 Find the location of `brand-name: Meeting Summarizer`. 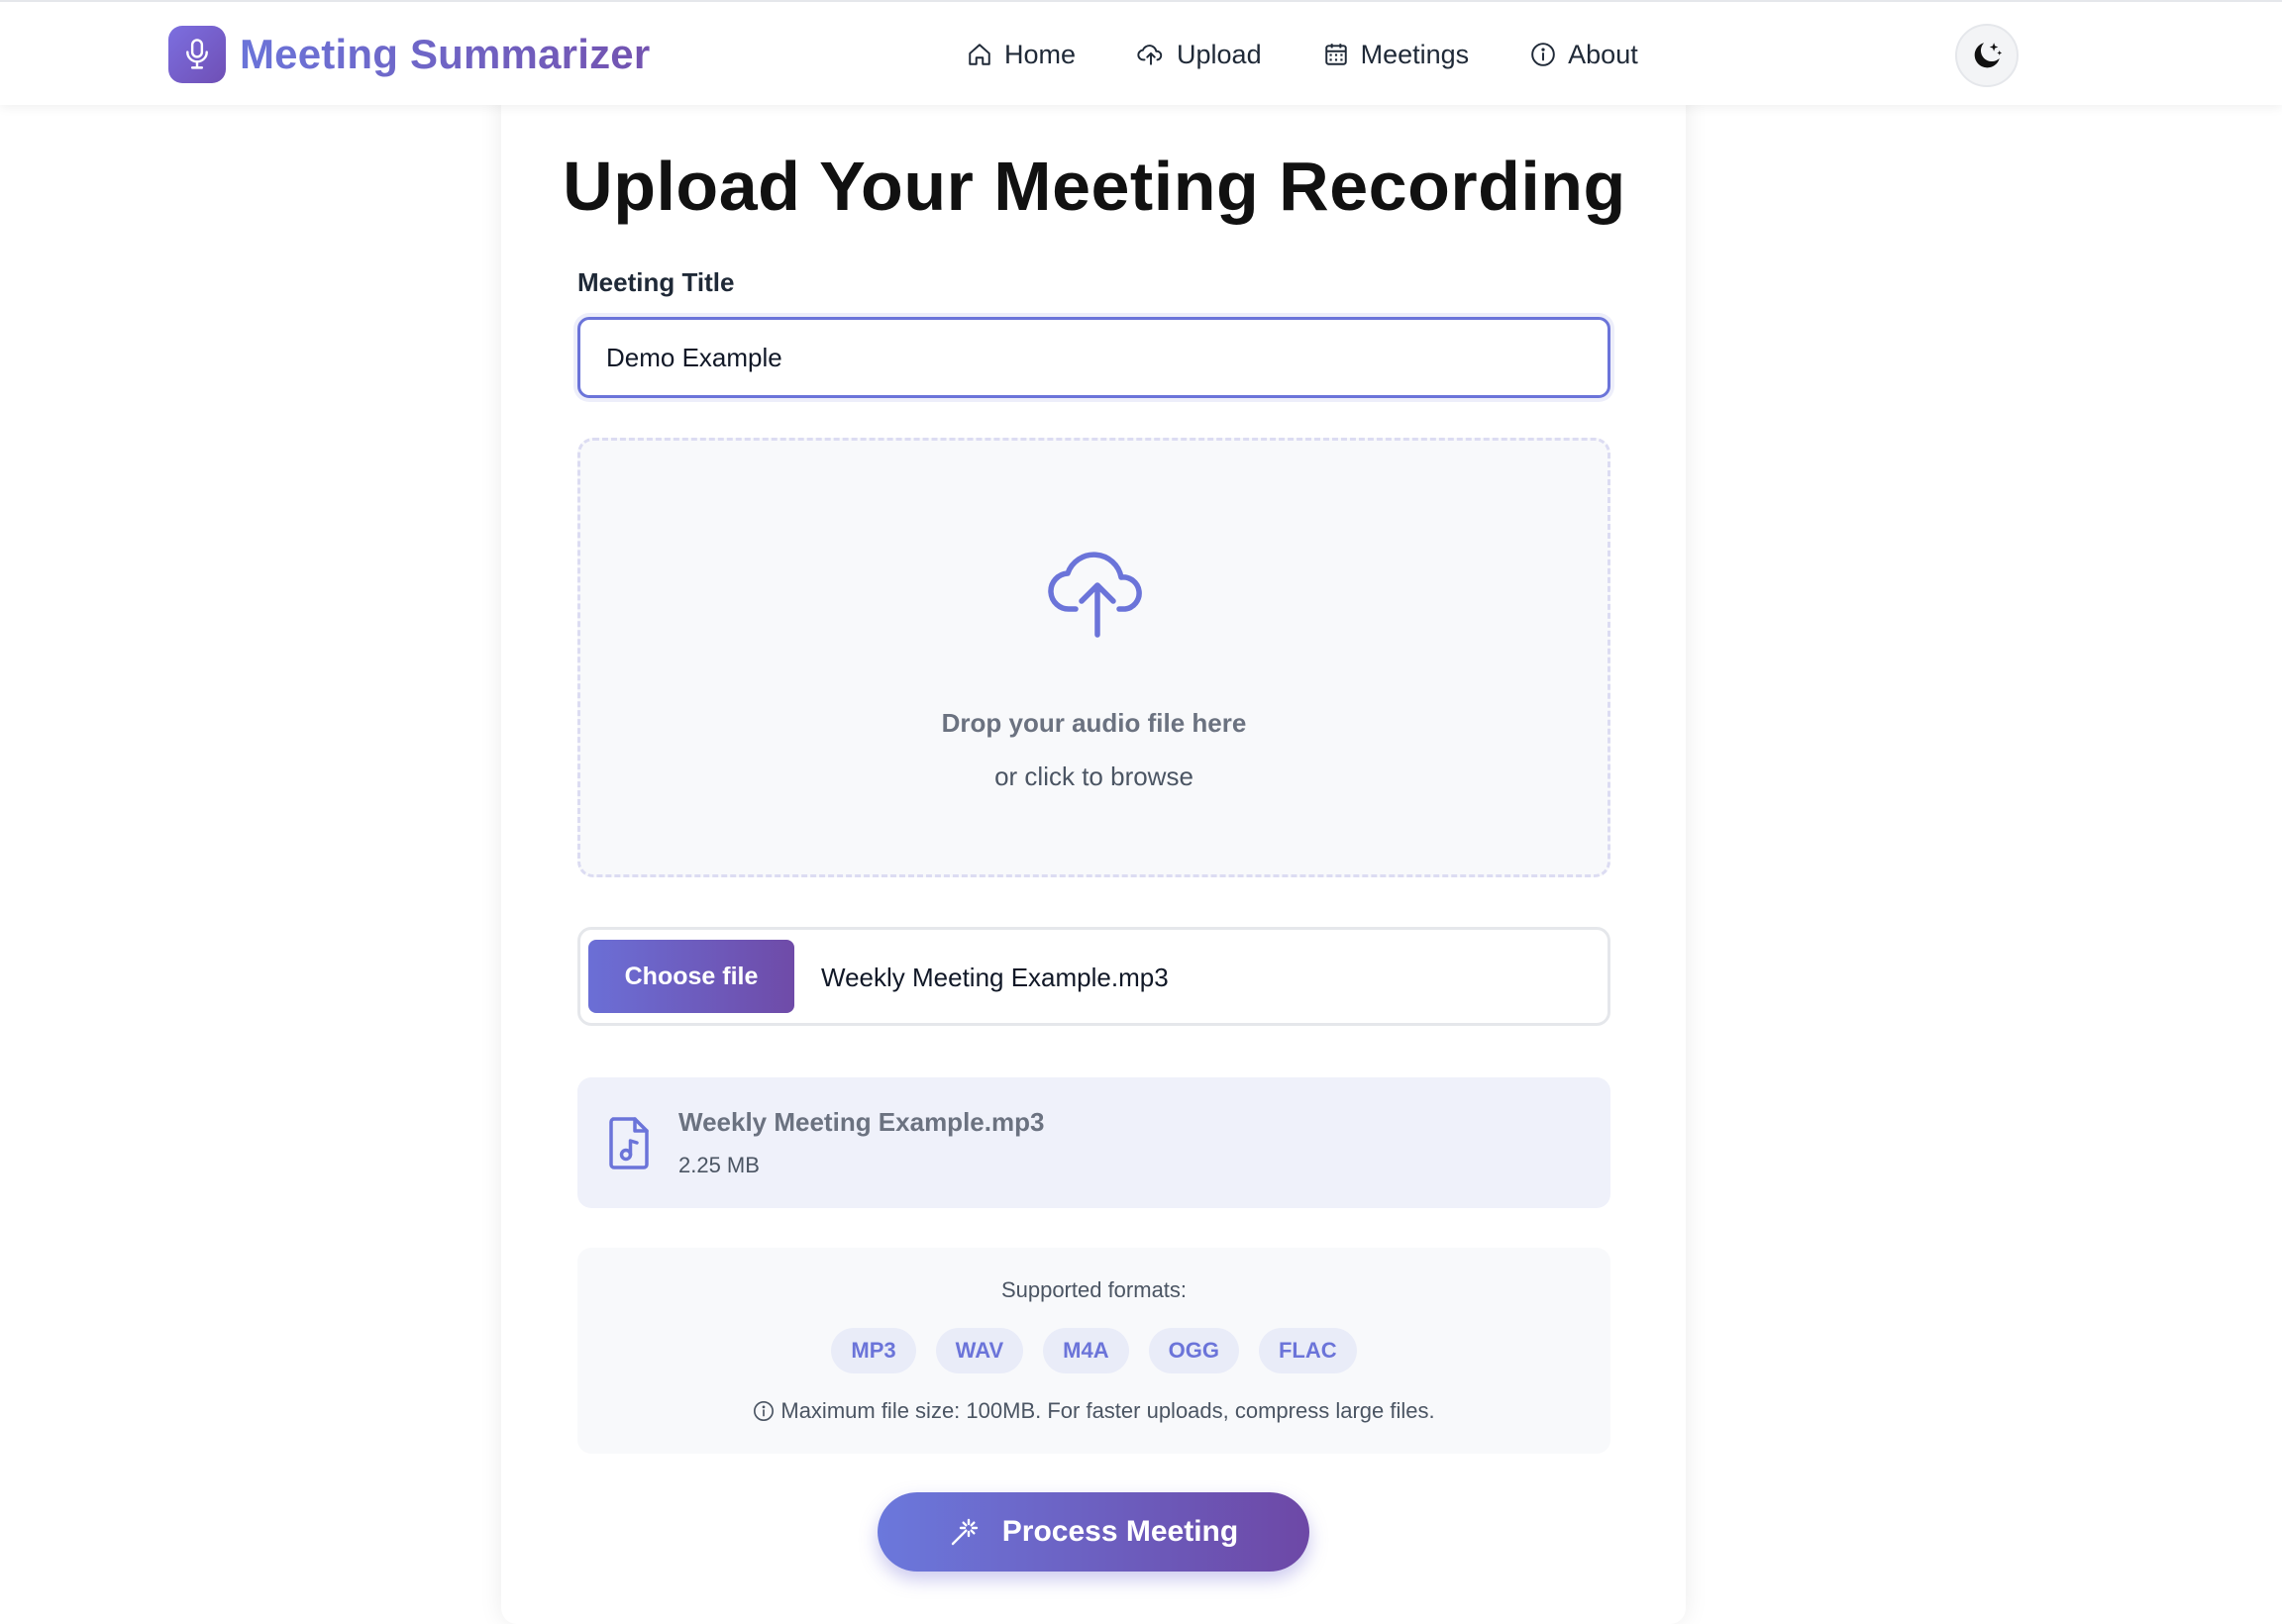

brand-name: Meeting Summarizer is located at coordinates (445, 54).